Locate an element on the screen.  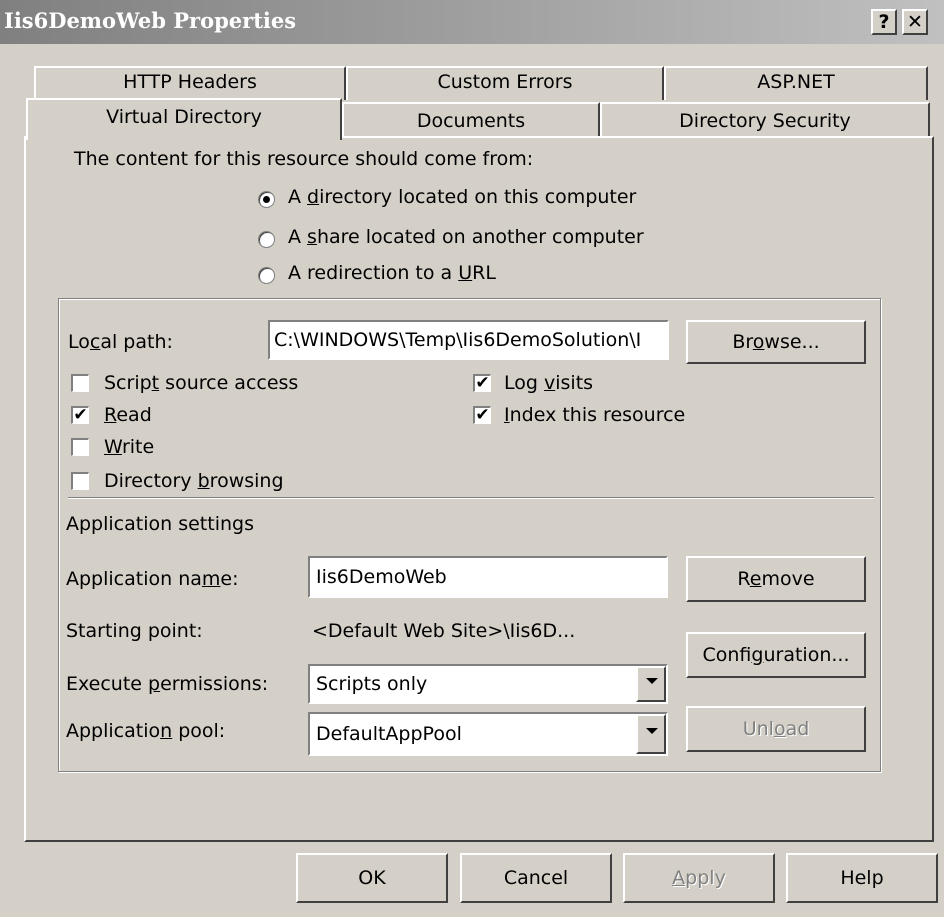
tab-http-headers: HTTP Headers is located at coordinates (190, 83).